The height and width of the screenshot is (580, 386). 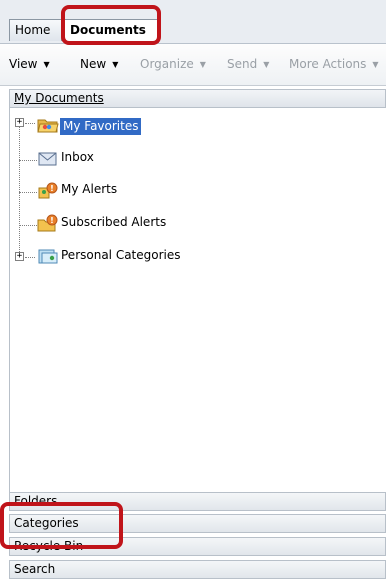 I want to click on tree-item-my-alerts: My Alerts, so click(x=89, y=189).